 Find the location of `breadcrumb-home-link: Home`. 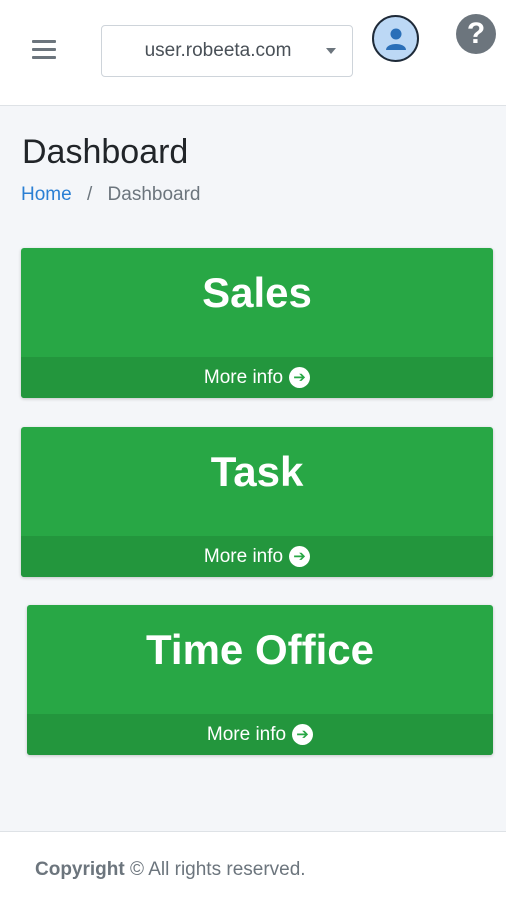

breadcrumb-home-link: Home is located at coordinates (46, 194).